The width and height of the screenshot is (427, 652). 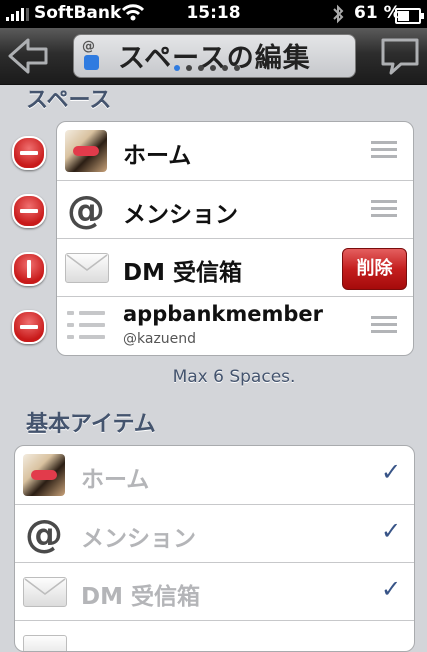 I want to click on space-title-selector: @ スペースの編集, so click(x=214, y=56).